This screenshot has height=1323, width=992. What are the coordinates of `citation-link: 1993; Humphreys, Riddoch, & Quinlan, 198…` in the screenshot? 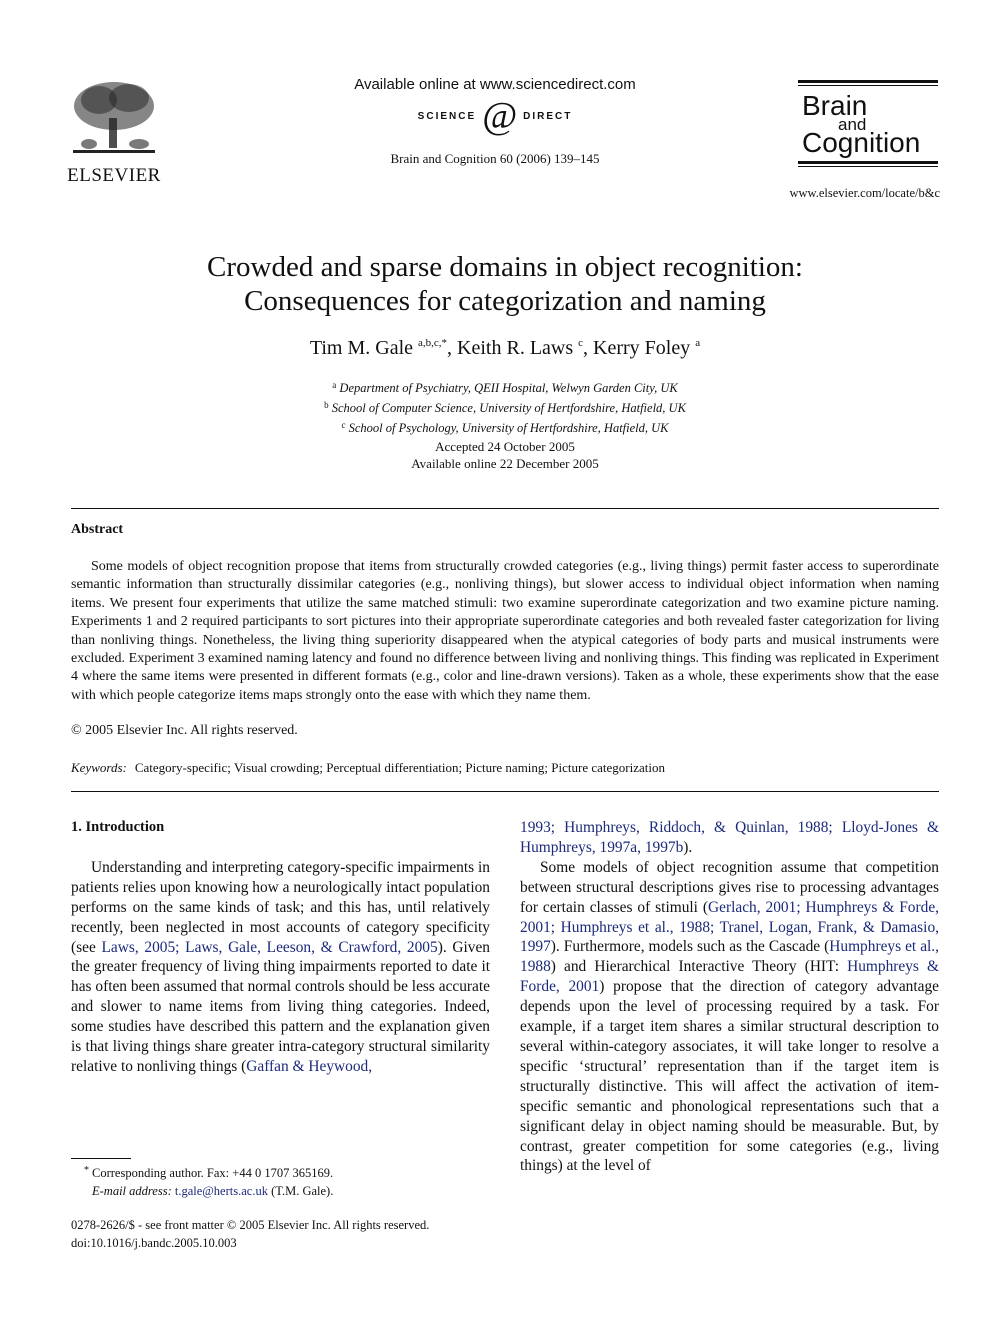 It's located at (729, 837).